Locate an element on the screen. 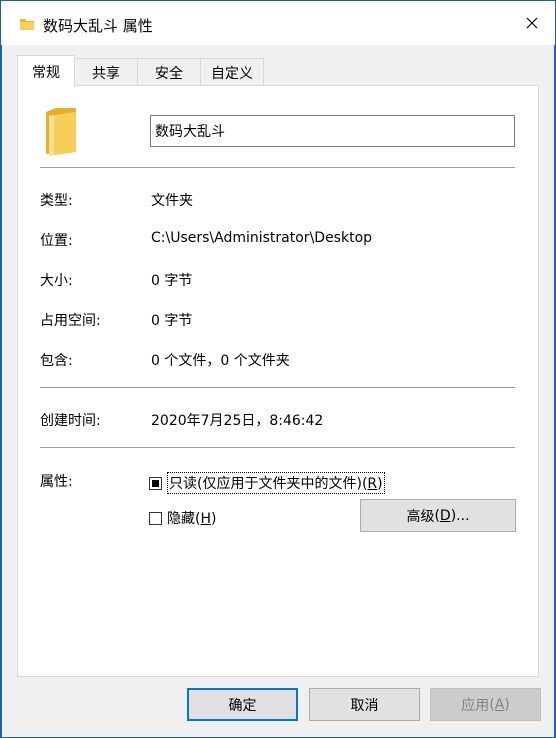 Image resolution: width=556 pixels, height=738 pixels. tab-sharing: 共享 is located at coordinates (106, 72).